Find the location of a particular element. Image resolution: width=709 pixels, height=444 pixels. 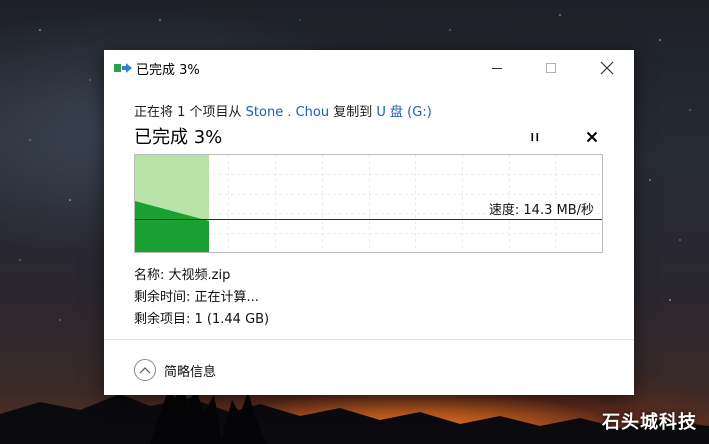

destination-link: U 盘 (G:) is located at coordinates (403, 112).